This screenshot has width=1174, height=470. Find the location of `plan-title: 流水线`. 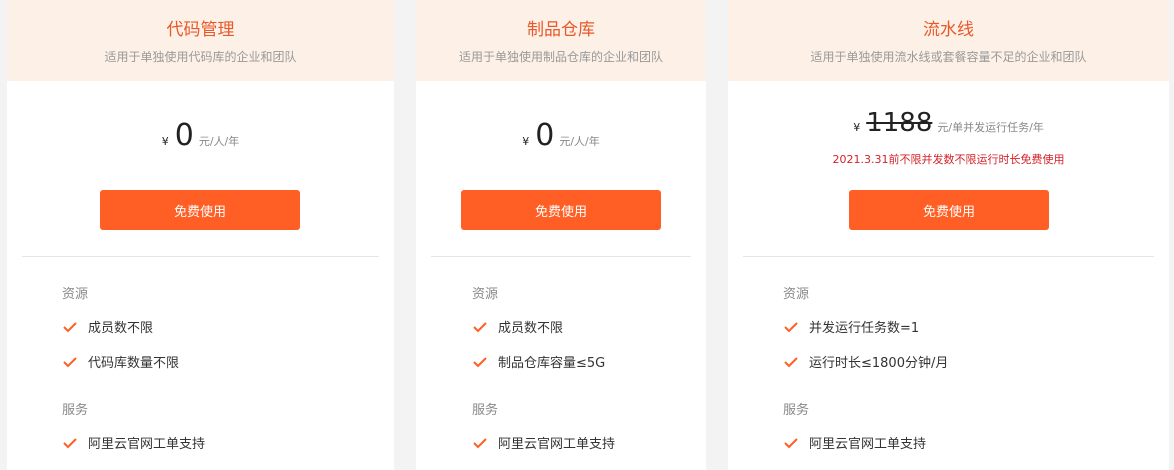

plan-title: 流水线 is located at coordinates (948, 30).